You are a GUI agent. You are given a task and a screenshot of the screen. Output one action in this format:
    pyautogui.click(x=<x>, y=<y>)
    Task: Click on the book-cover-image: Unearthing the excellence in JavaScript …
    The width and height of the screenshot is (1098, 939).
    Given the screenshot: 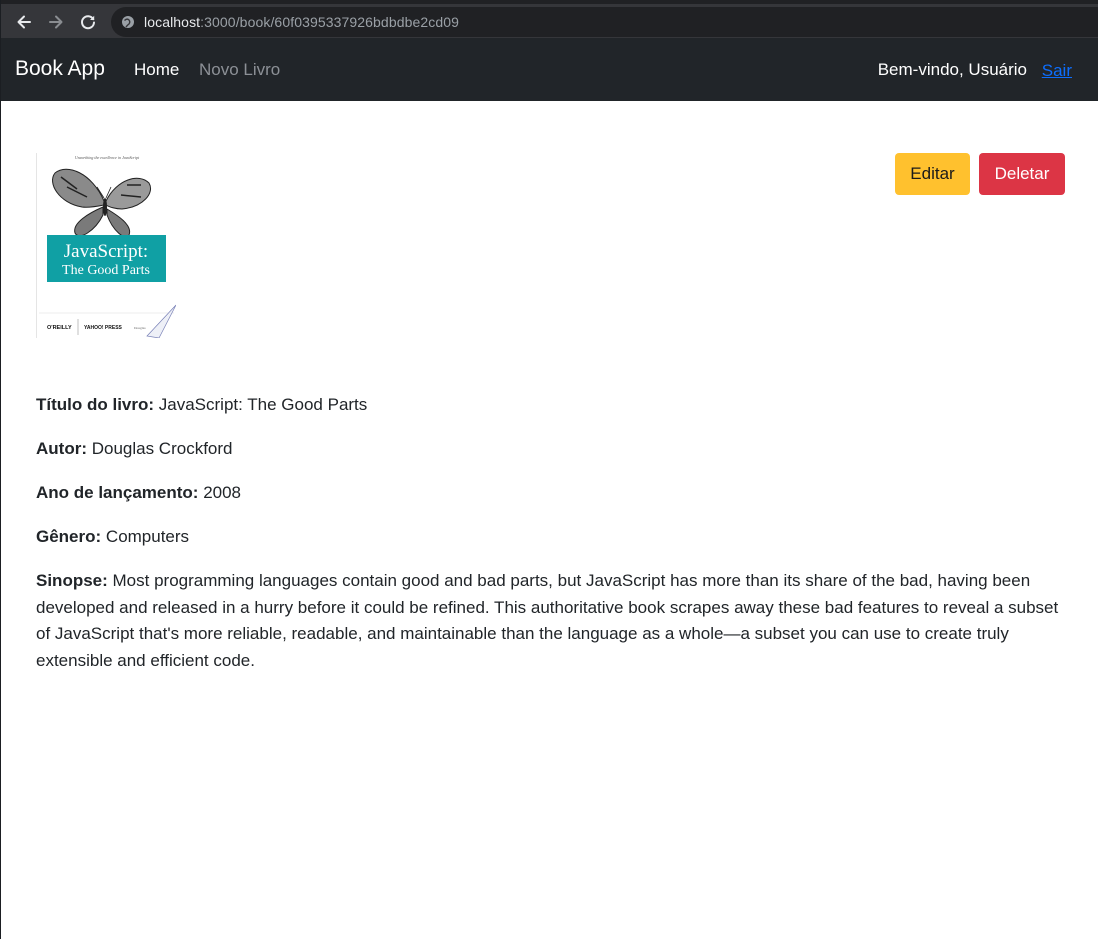 What is the action you would take?
    pyautogui.click(x=106, y=246)
    